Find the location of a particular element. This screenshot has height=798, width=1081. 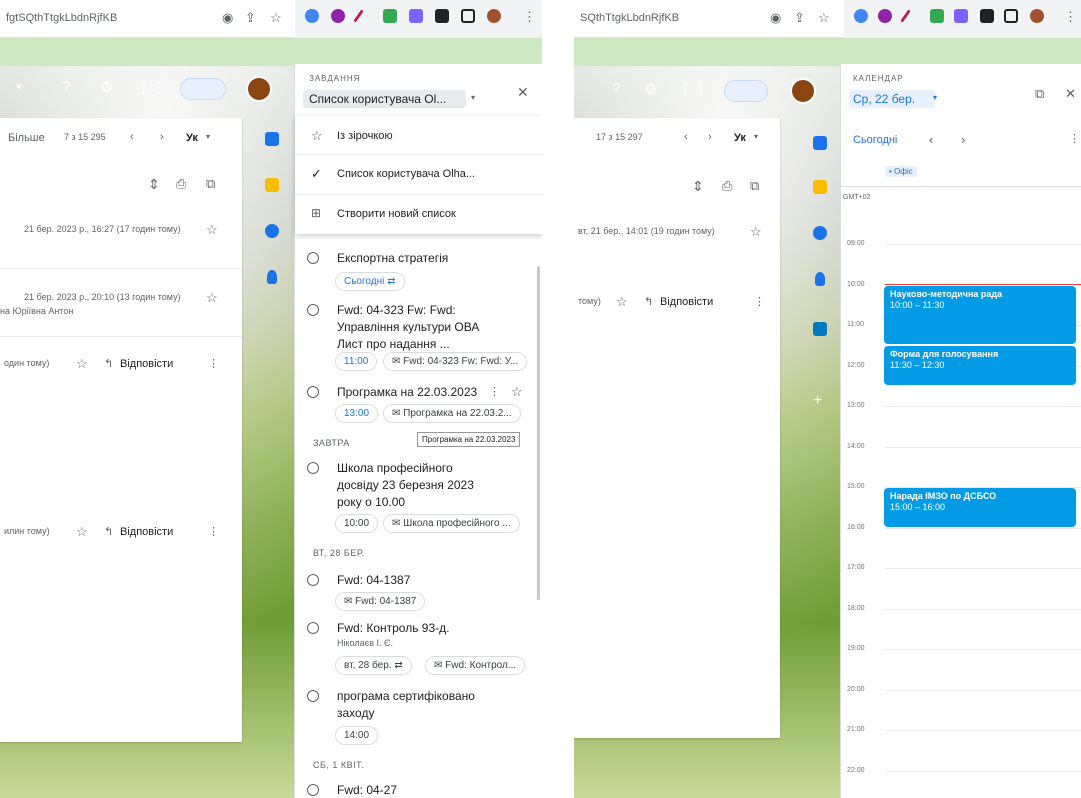

more-label: Більше is located at coordinates (26, 138).